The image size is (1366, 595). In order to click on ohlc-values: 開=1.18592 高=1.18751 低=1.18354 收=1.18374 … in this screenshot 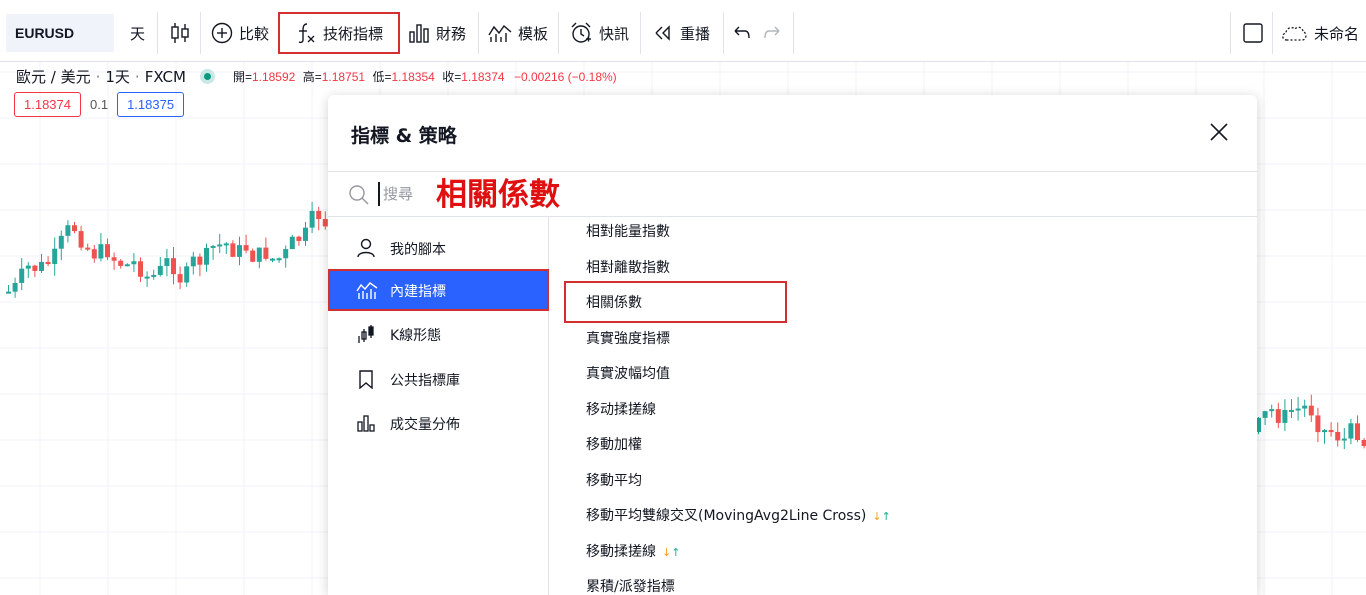, I will do `click(424, 77)`.